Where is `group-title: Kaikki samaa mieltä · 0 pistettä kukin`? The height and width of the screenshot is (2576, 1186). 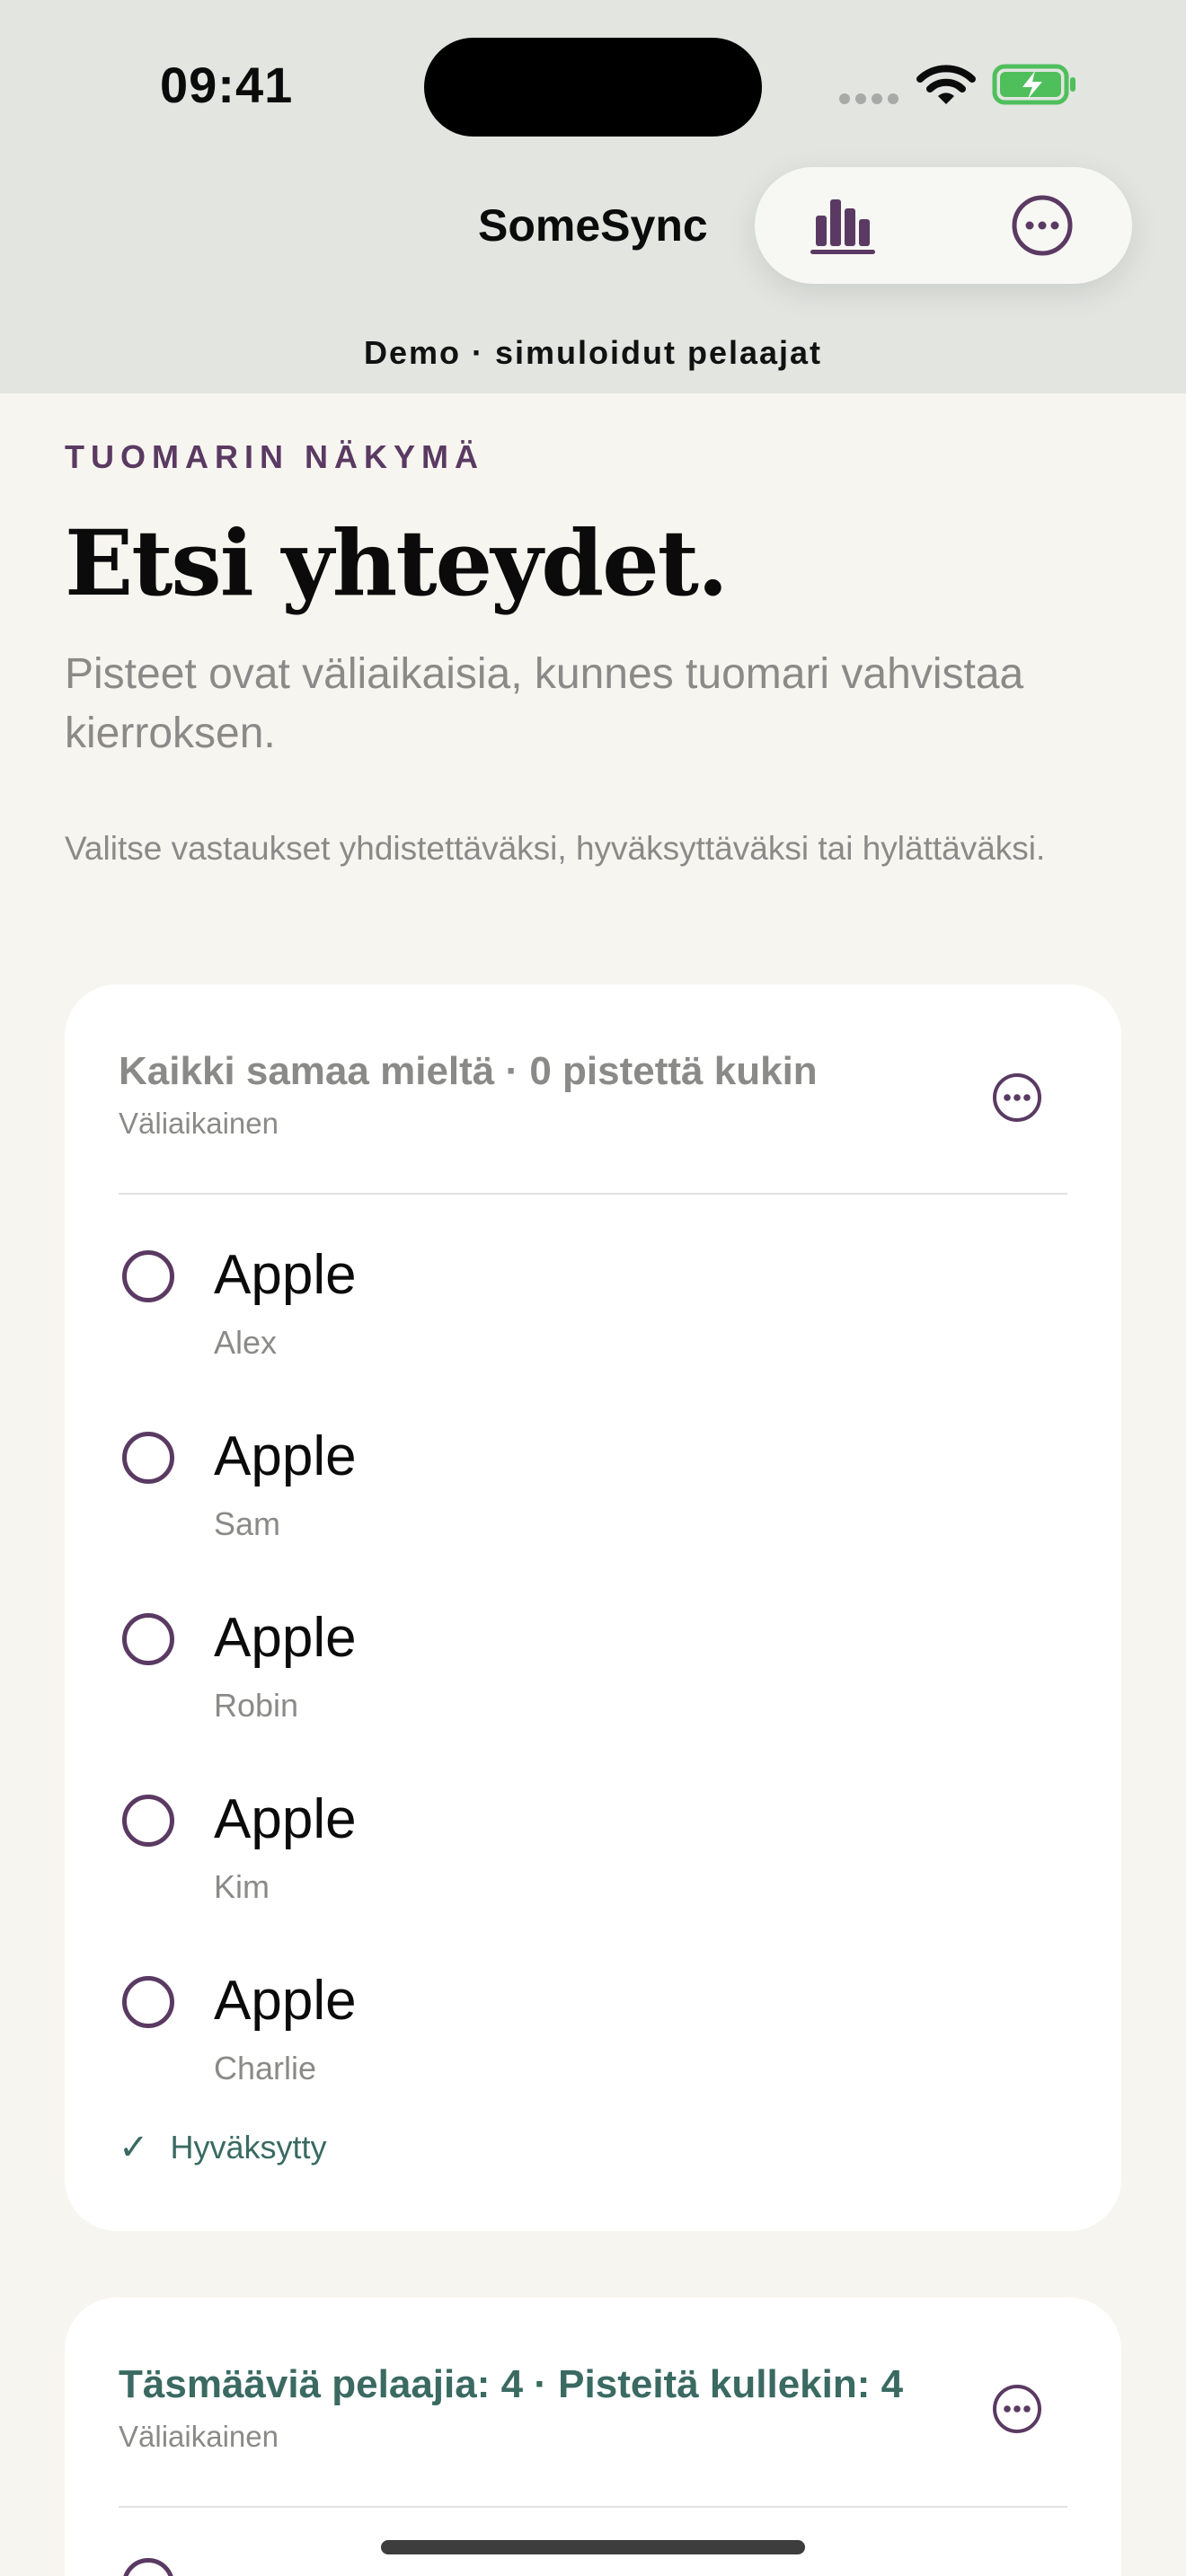
group-title: Kaikki samaa mieltä · 0 pistettä kukin is located at coordinates (468, 1071).